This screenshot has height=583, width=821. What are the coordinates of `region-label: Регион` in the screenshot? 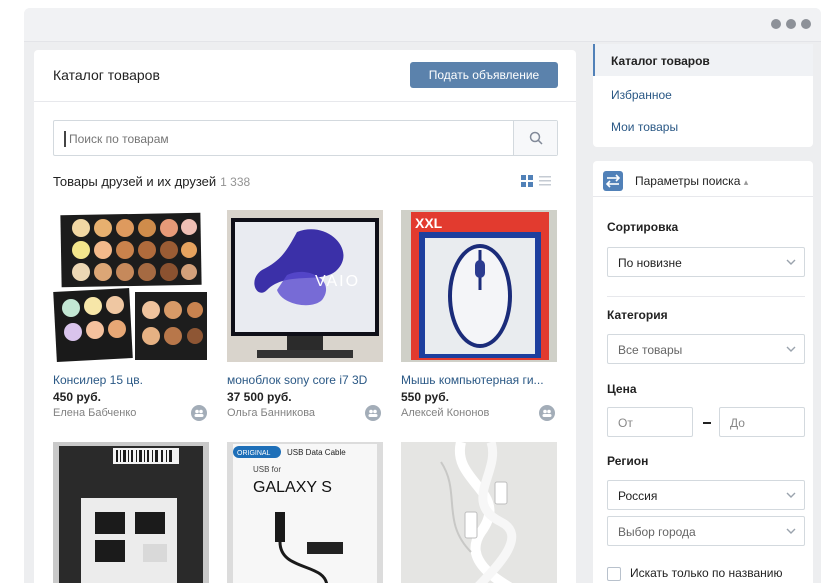 It's located at (628, 461).